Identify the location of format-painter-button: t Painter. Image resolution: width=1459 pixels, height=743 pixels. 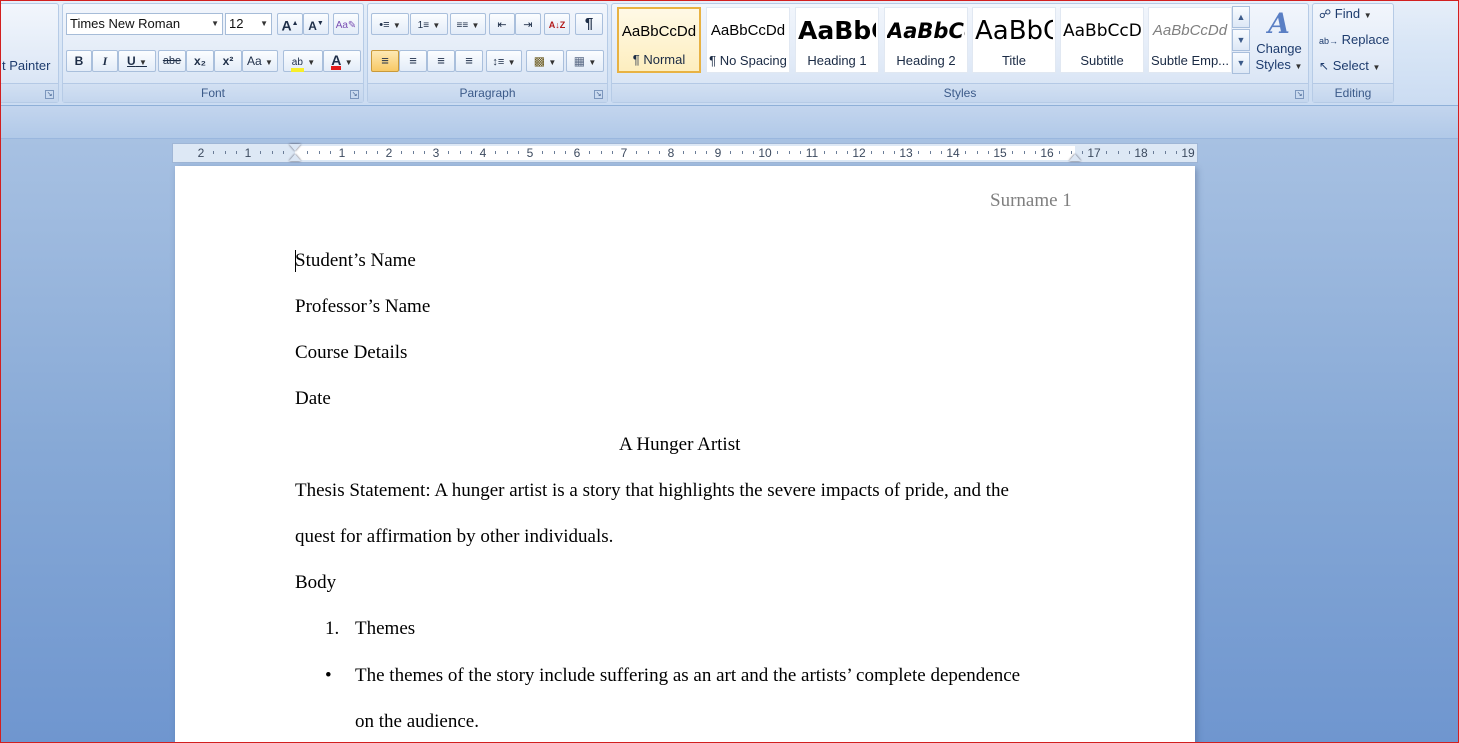
(26, 65).